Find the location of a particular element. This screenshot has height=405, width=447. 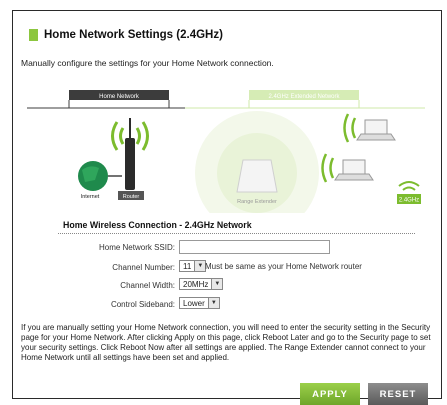

extended-network-label: 2.4GHz Extended Network is located at coordinates (304, 97).